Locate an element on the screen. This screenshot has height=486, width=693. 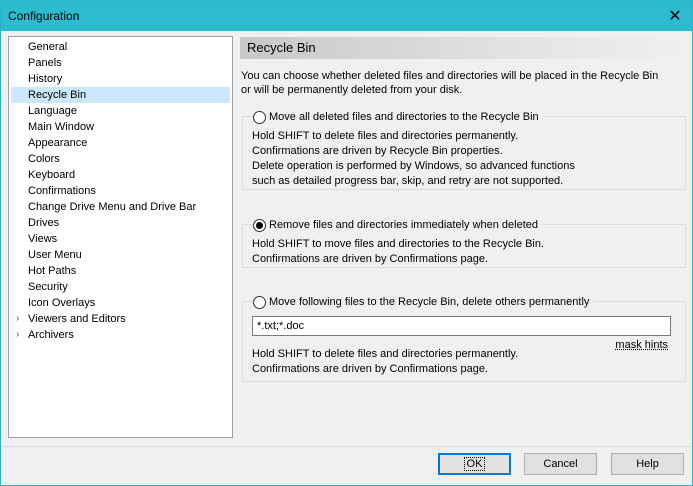
sidebar-item-label: History is located at coordinates (45, 79).